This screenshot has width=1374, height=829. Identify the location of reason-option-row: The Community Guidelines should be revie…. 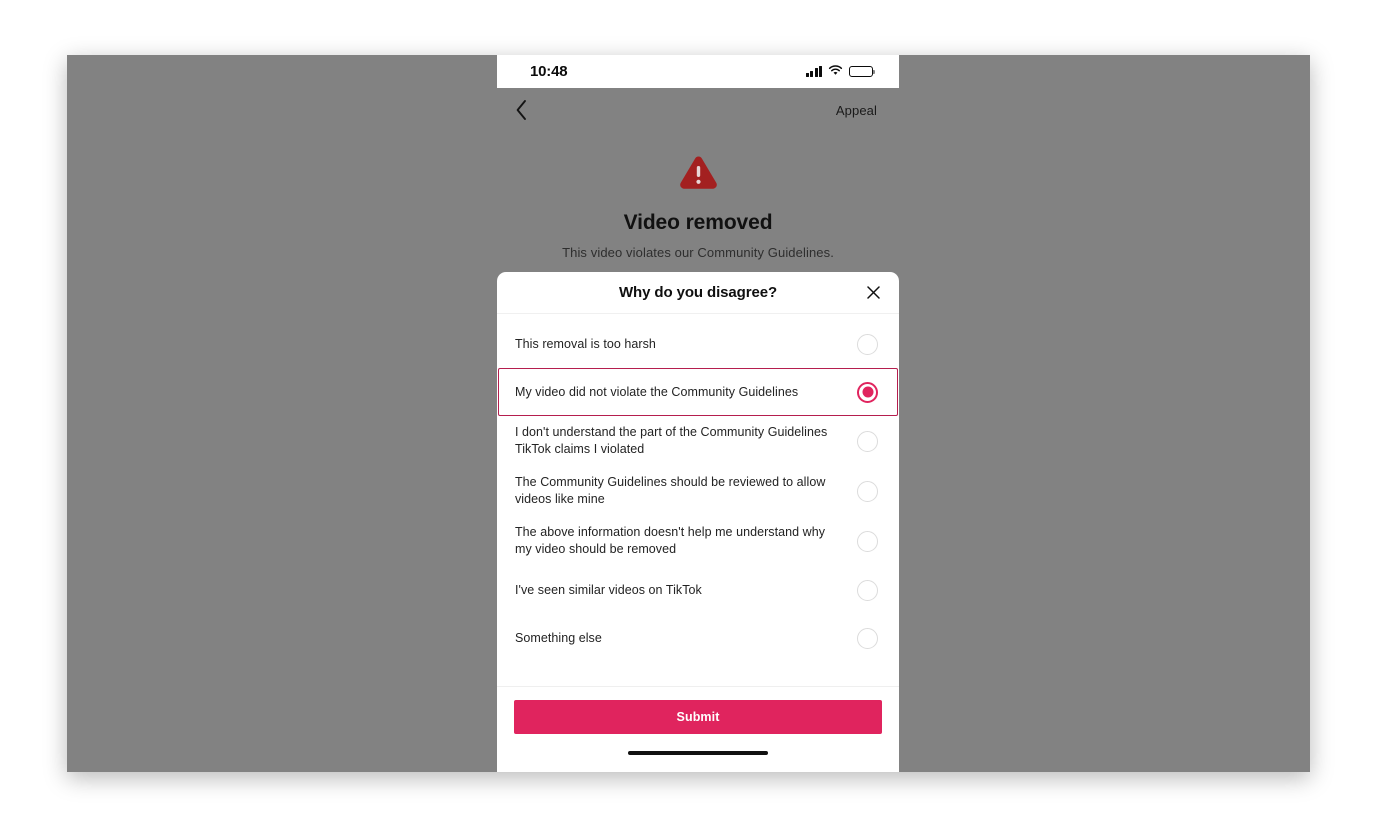
(698, 491).